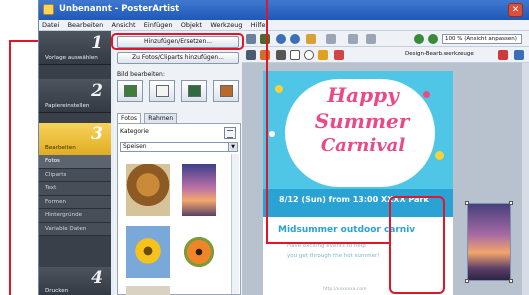 This screenshot has height=295, width=529. What do you see at coordinates (503, 55) in the screenshot?
I see `design-check-icon` at bounding box center [503, 55].